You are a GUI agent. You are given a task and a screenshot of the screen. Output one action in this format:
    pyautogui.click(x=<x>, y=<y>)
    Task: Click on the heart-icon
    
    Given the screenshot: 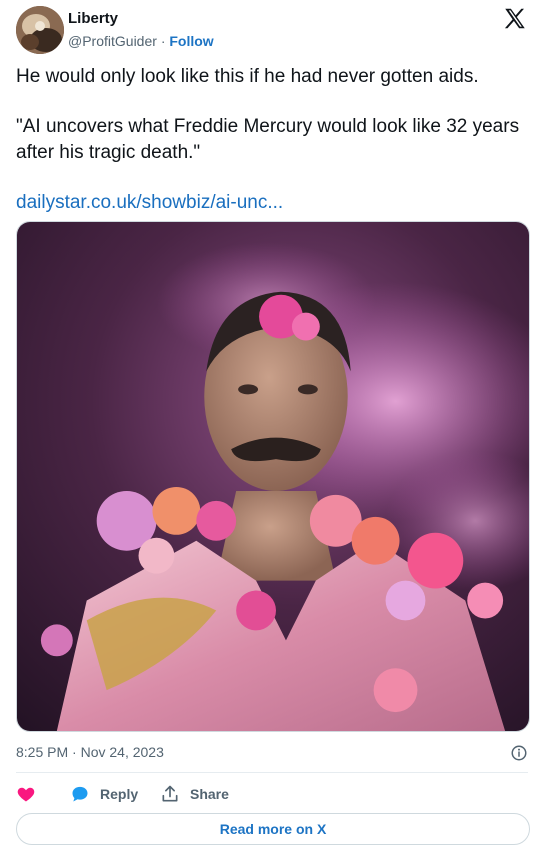 What is the action you would take?
    pyautogui.click(x=26, y=794)
    